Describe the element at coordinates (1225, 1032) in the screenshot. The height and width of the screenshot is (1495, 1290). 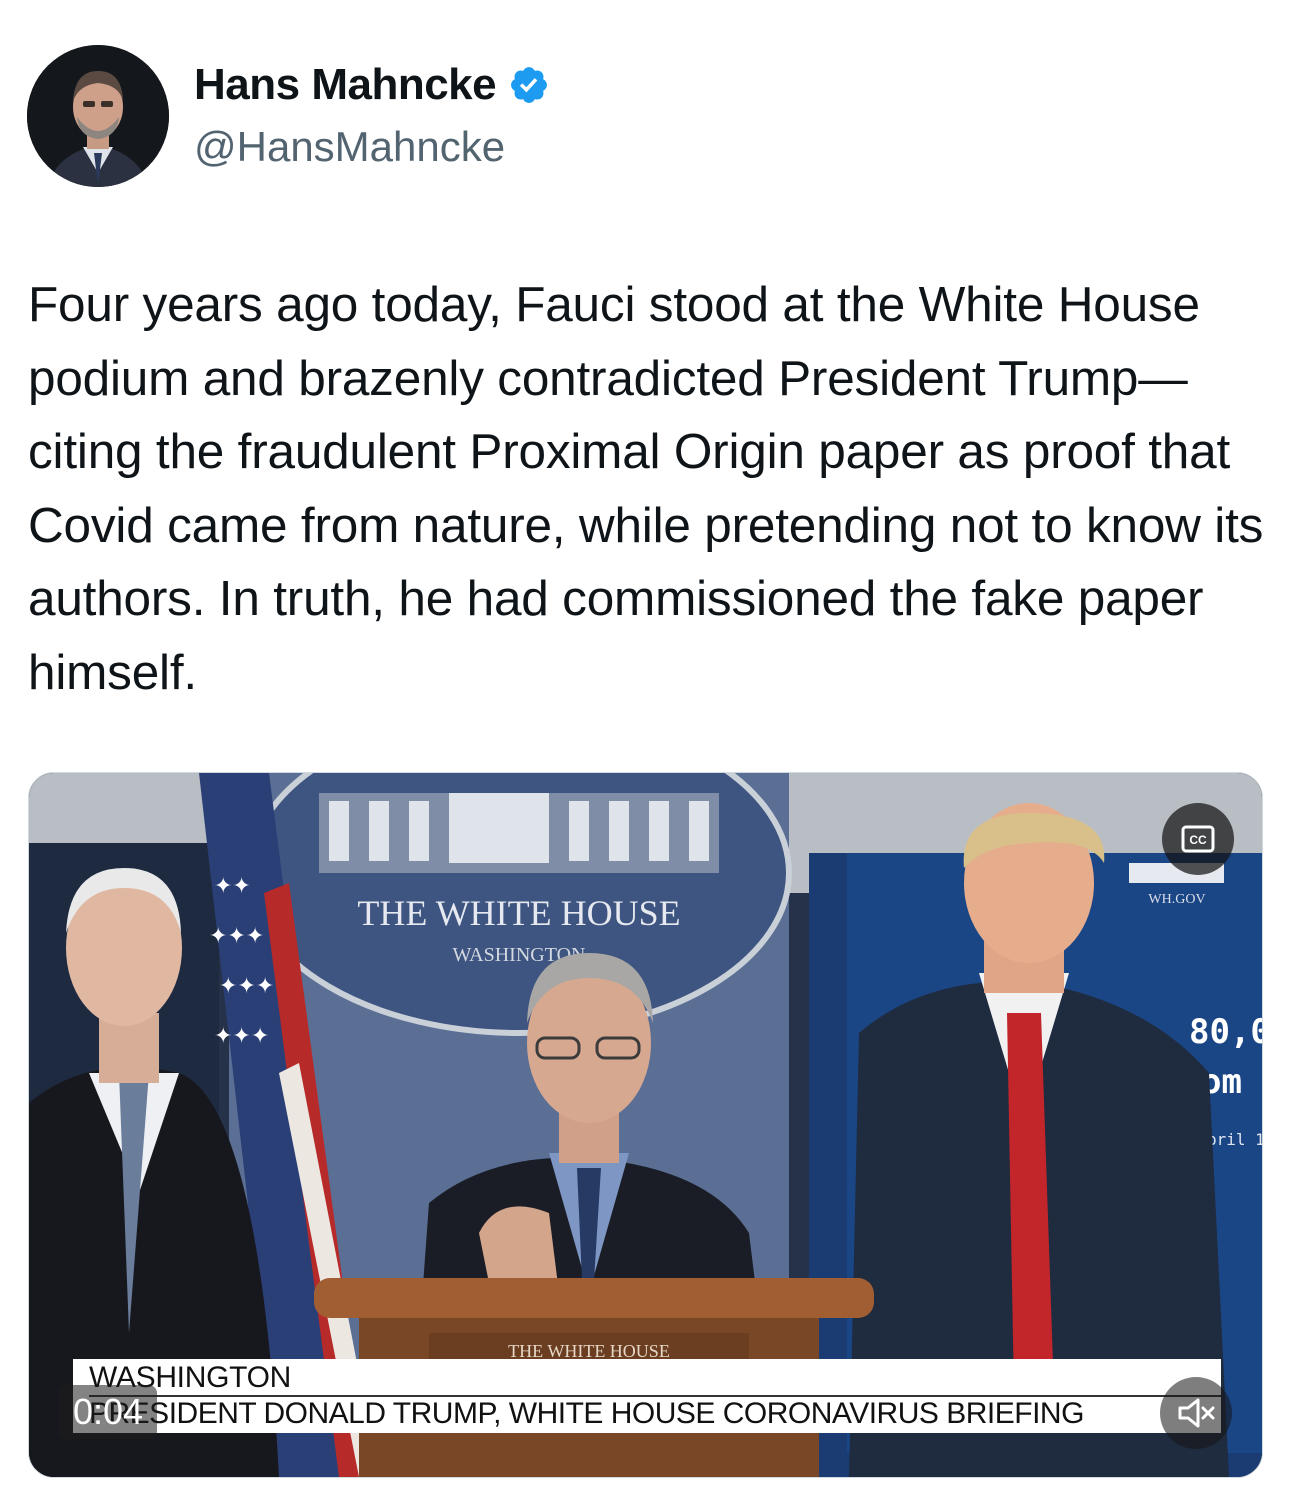
I see `screen-numbers: 80,0` at that location.